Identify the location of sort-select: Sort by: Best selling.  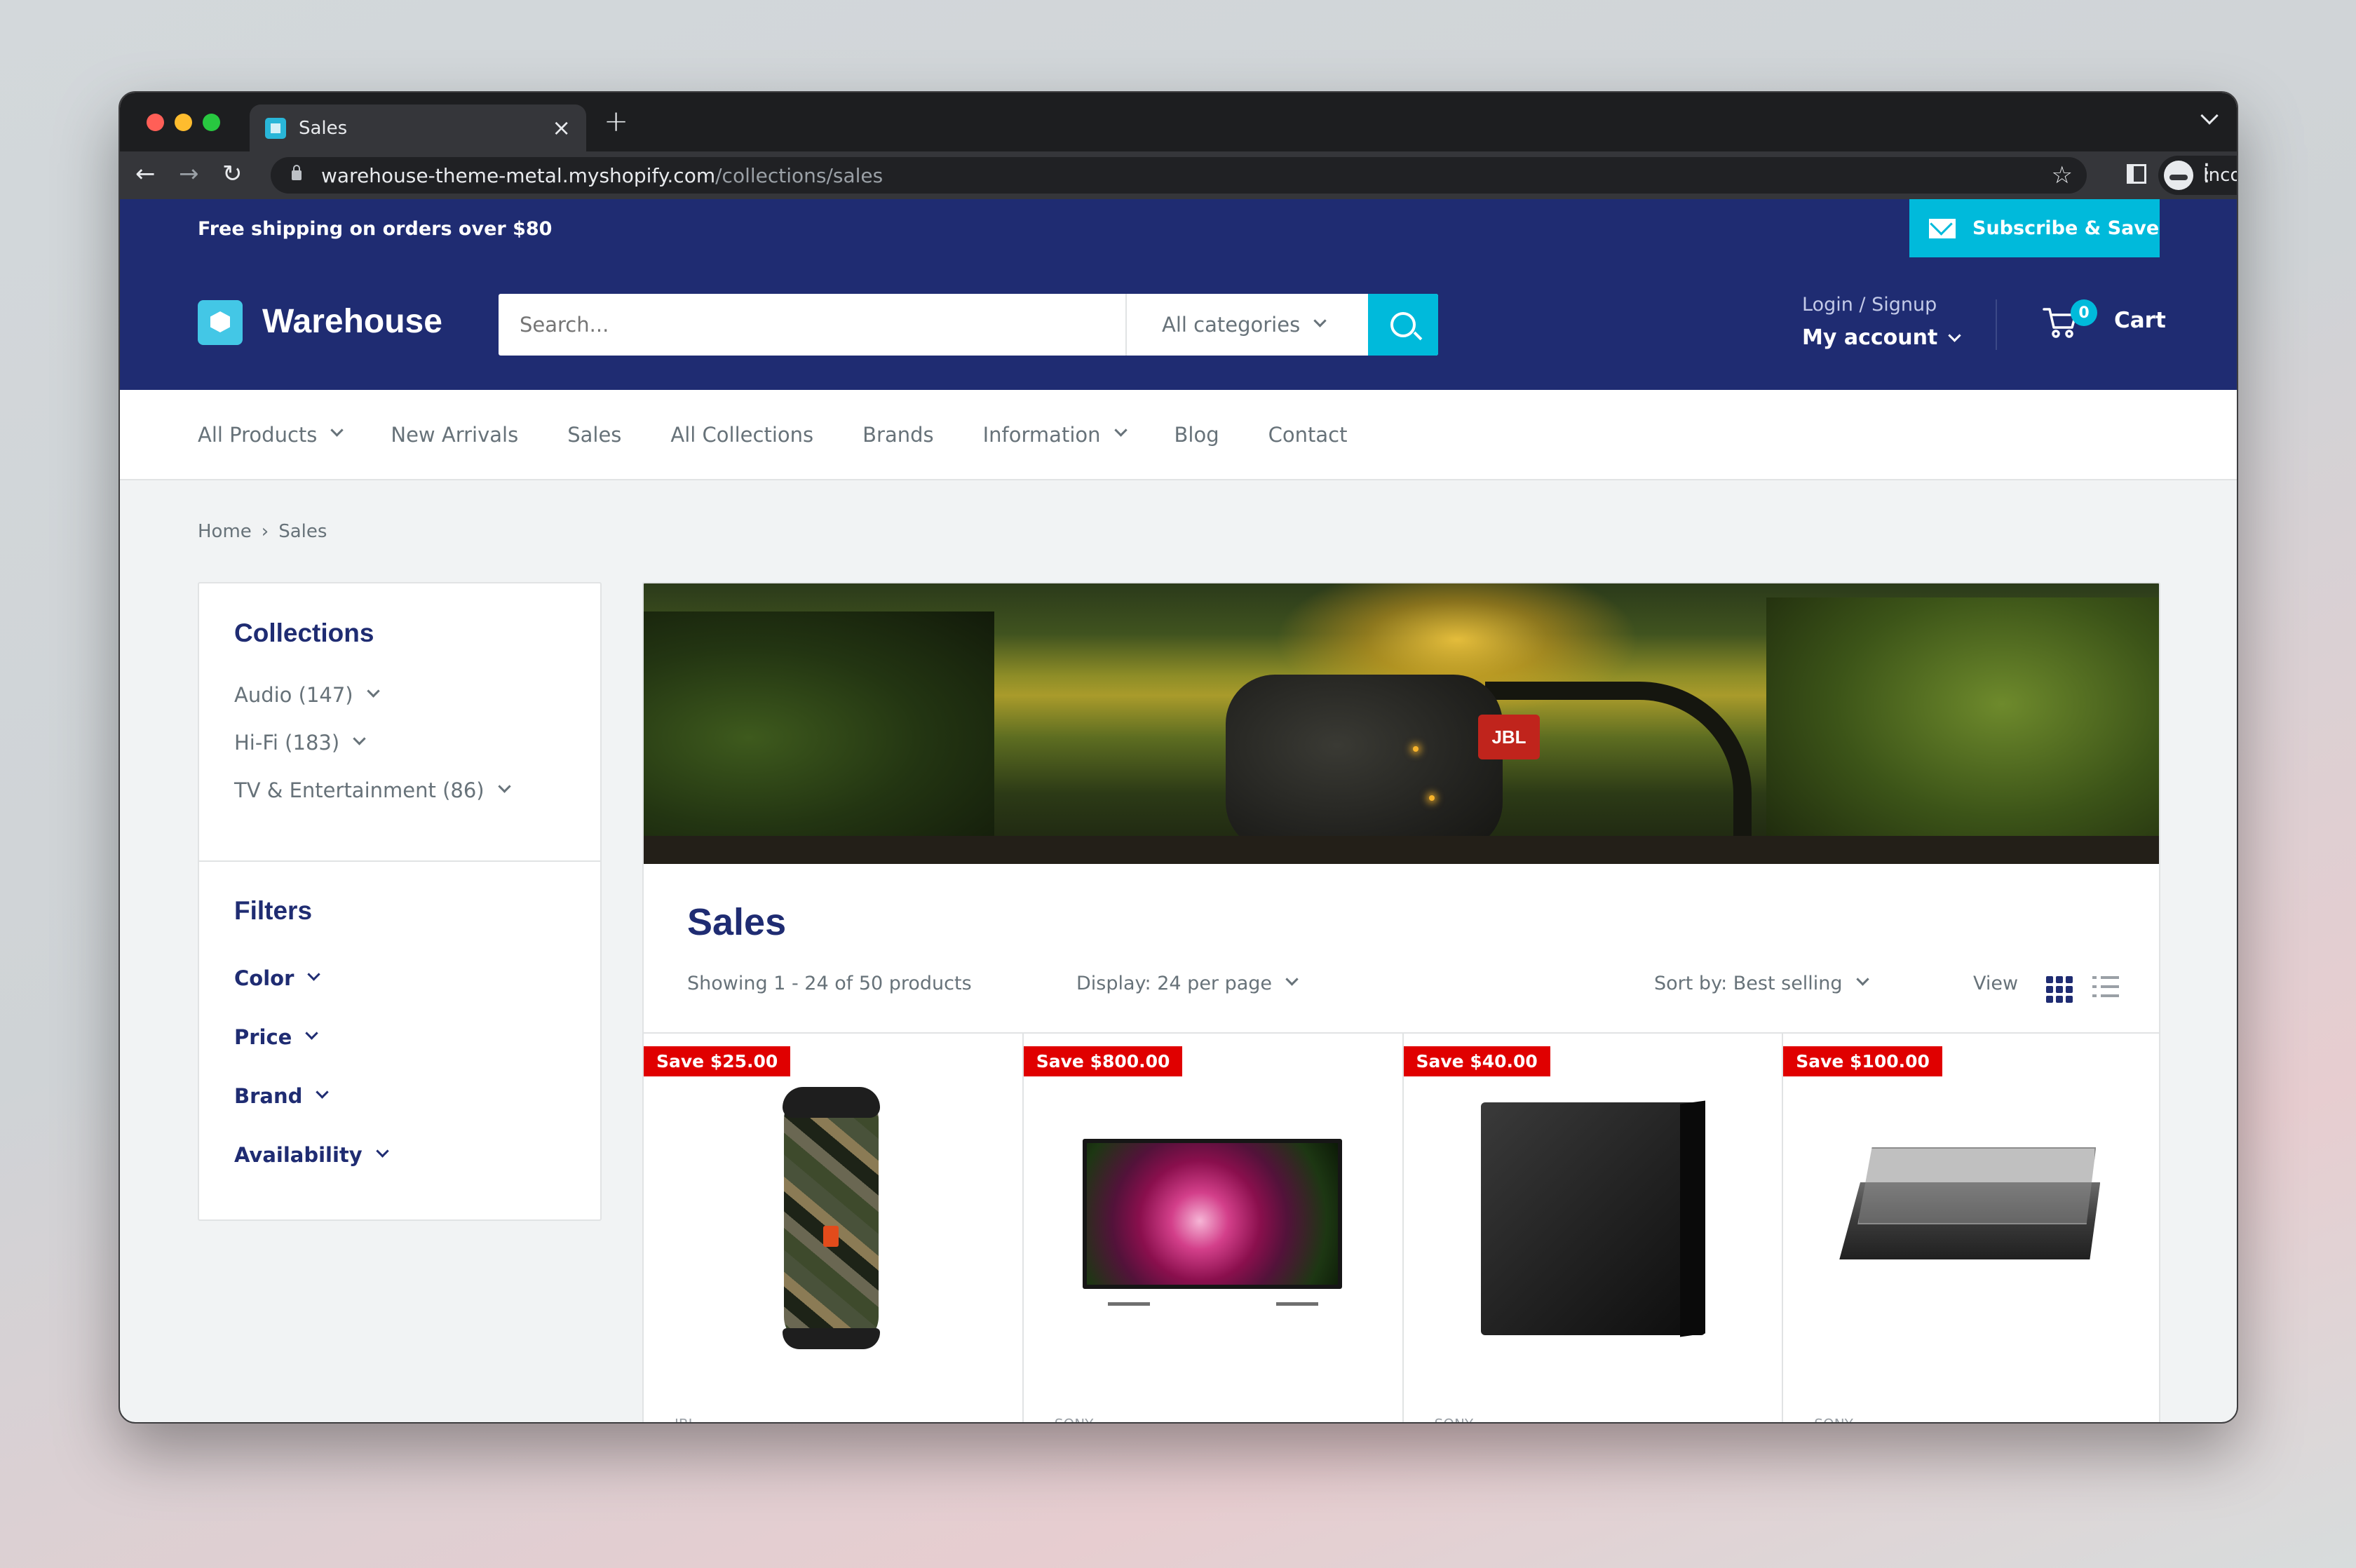
(1761, 983).